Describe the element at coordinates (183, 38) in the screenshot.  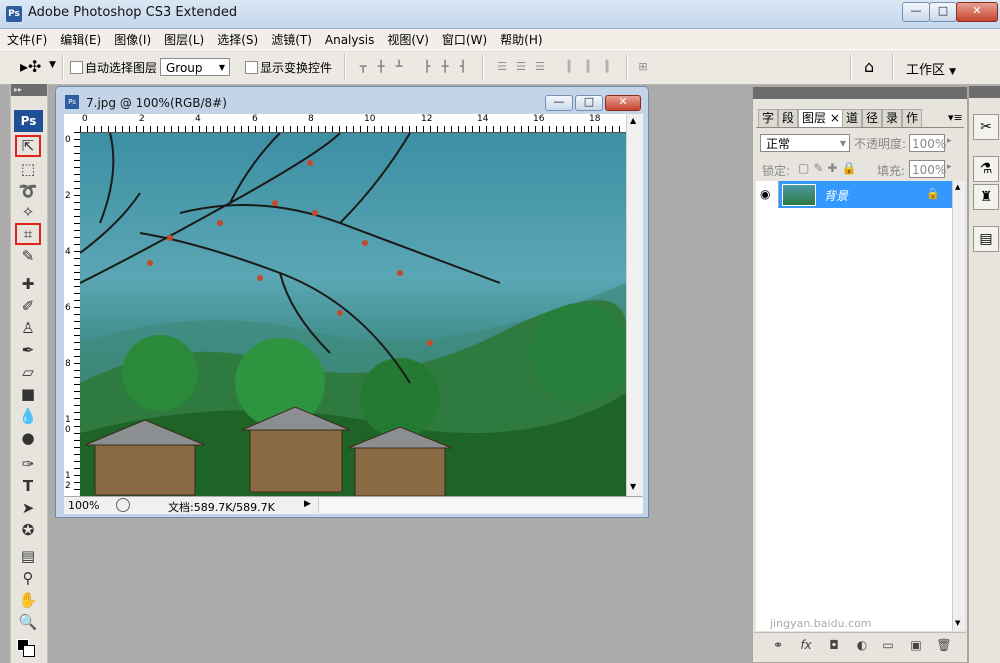
I see `menu-layer: 图层(L)` at that location.